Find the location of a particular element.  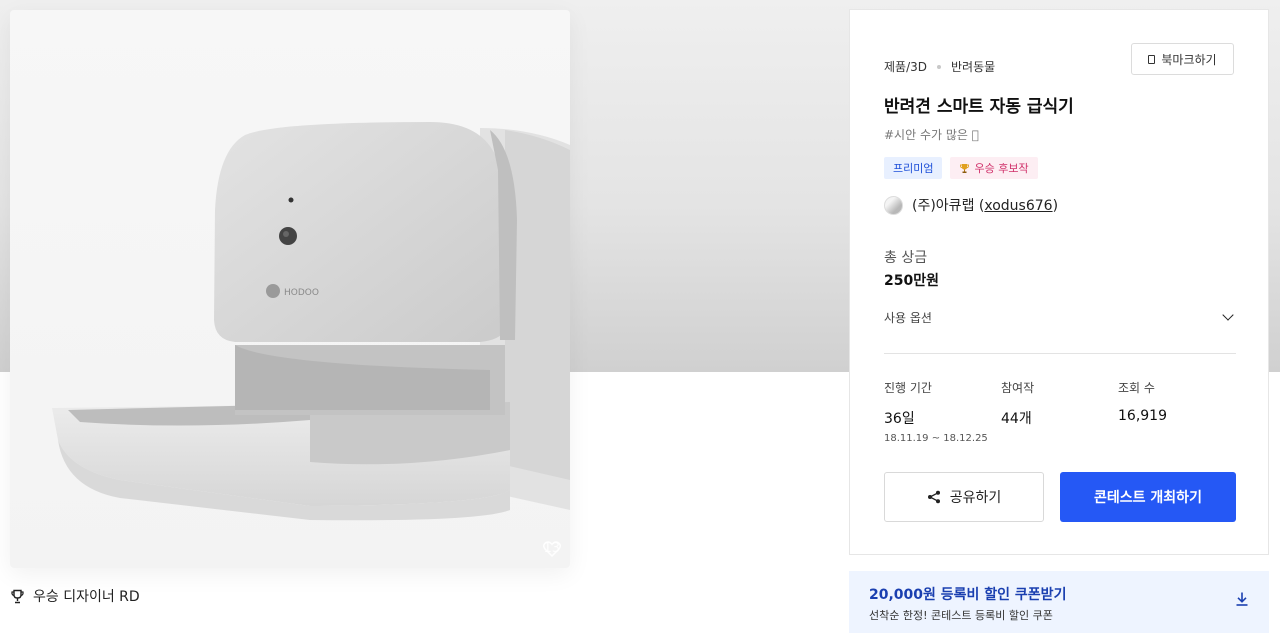

stat-views-label: 조회 수 is located at coordinates (1136, 388).